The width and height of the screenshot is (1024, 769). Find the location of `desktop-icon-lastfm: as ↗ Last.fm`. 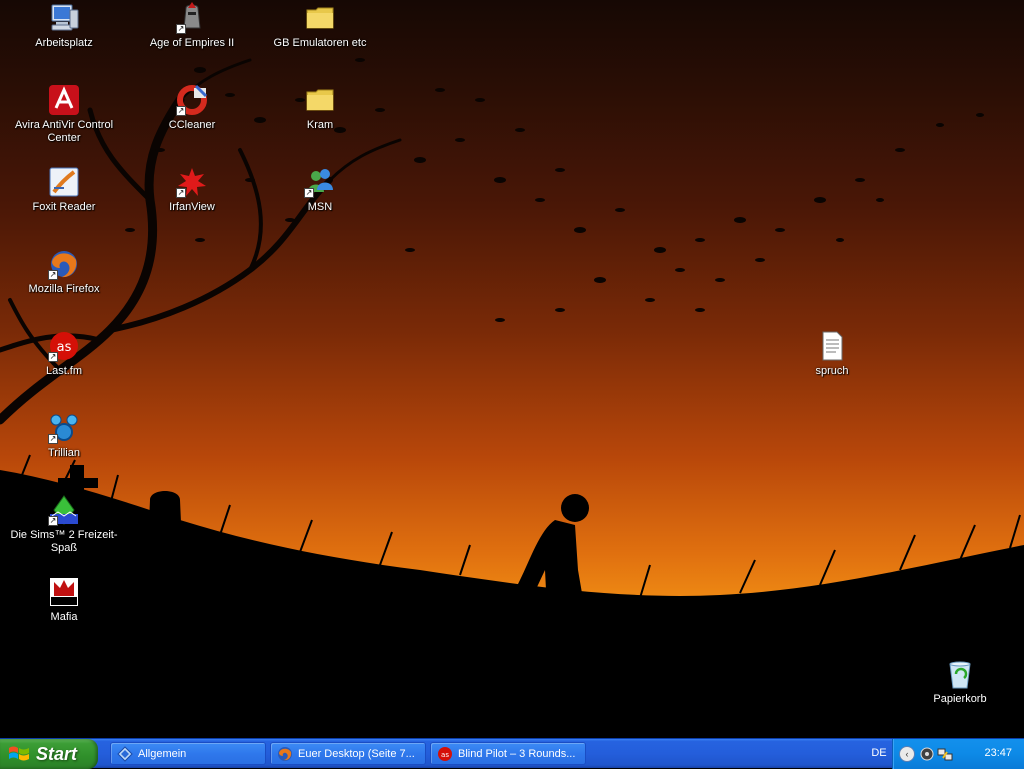

desktop-icon-lastfm: as ↗ Last.fm is located at coordinates (64, 354).